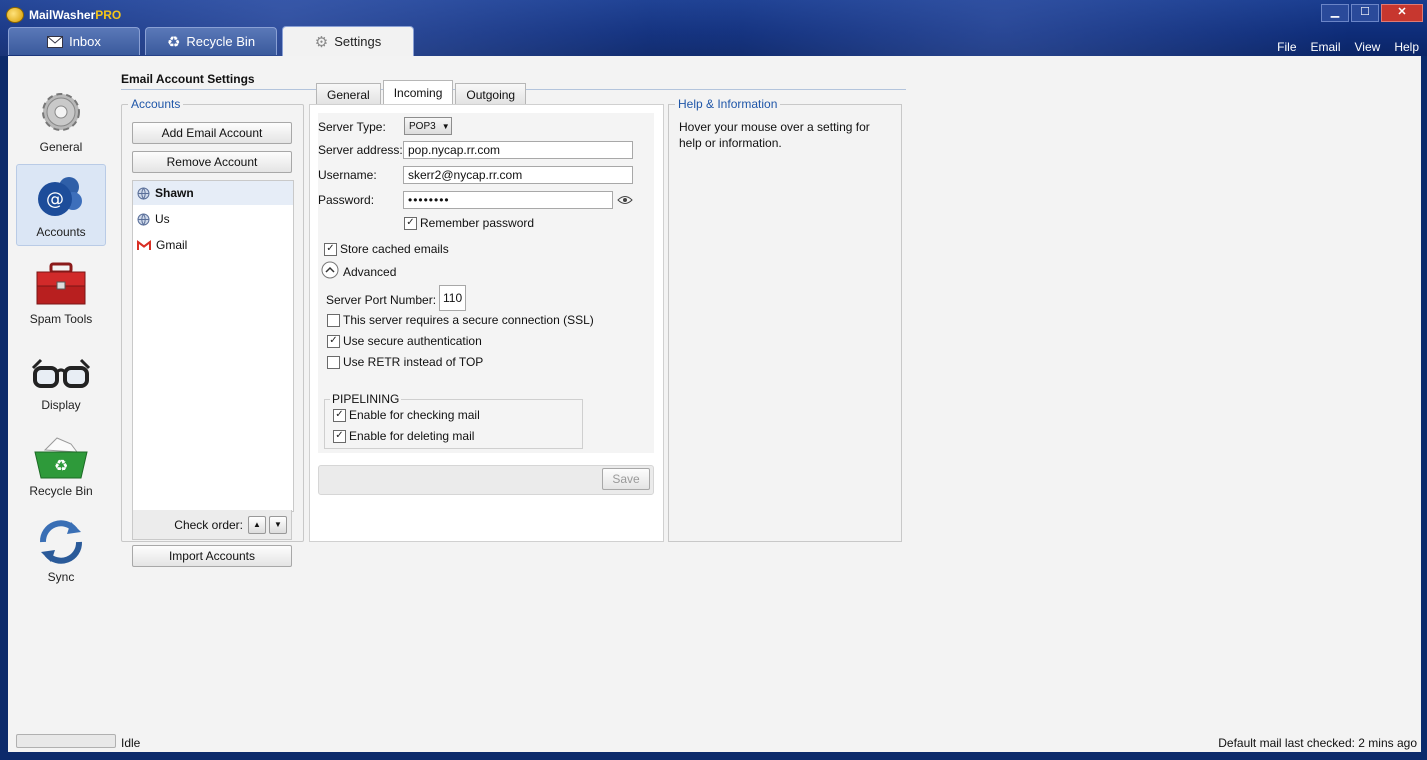  What do you see at coordinates (173, 42) in the screenshot?
I see `recycle-icon: ♻` at bounding box center [173, 42].